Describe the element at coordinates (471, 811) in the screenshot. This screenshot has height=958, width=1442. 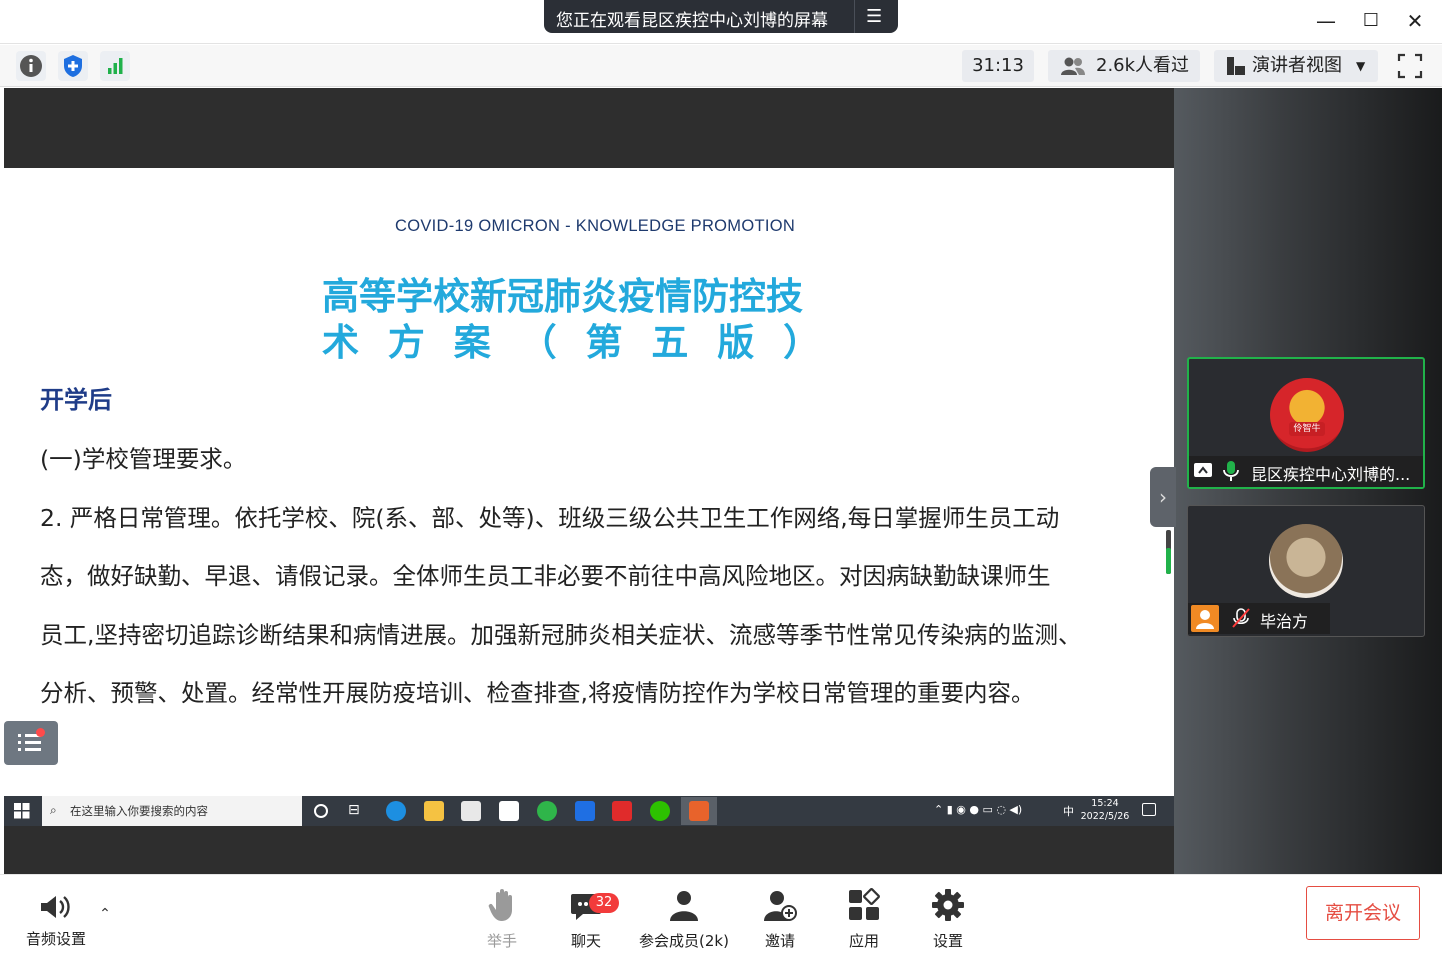
I see `store-icon` at that location.